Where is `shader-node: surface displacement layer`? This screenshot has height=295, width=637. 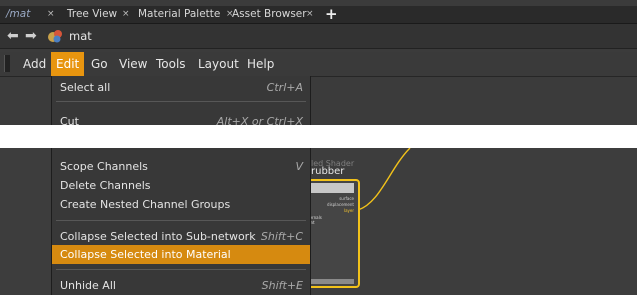 shader-node: surface displacement layer is located at coordinates (333, 233).